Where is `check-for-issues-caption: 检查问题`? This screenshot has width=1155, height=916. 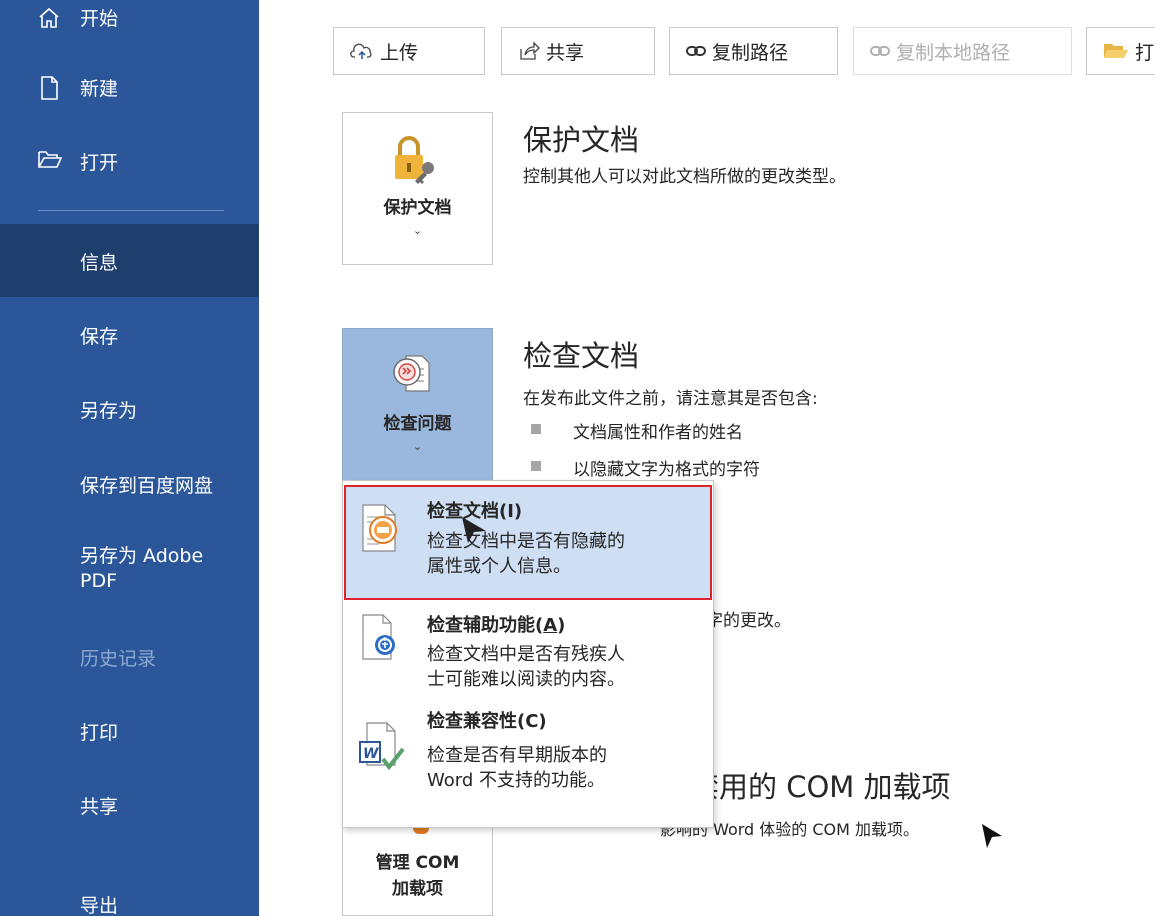 check-for-issues-caption: 检查问题 is located at coordinates (417, 424).